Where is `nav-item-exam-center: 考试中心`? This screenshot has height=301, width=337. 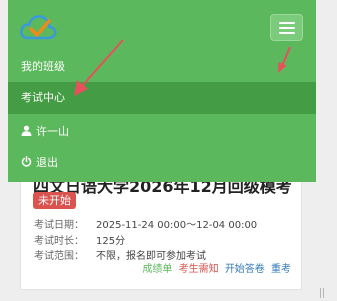
nav-item-exam-center: 考试中心 is located at coordinates (162, 98).